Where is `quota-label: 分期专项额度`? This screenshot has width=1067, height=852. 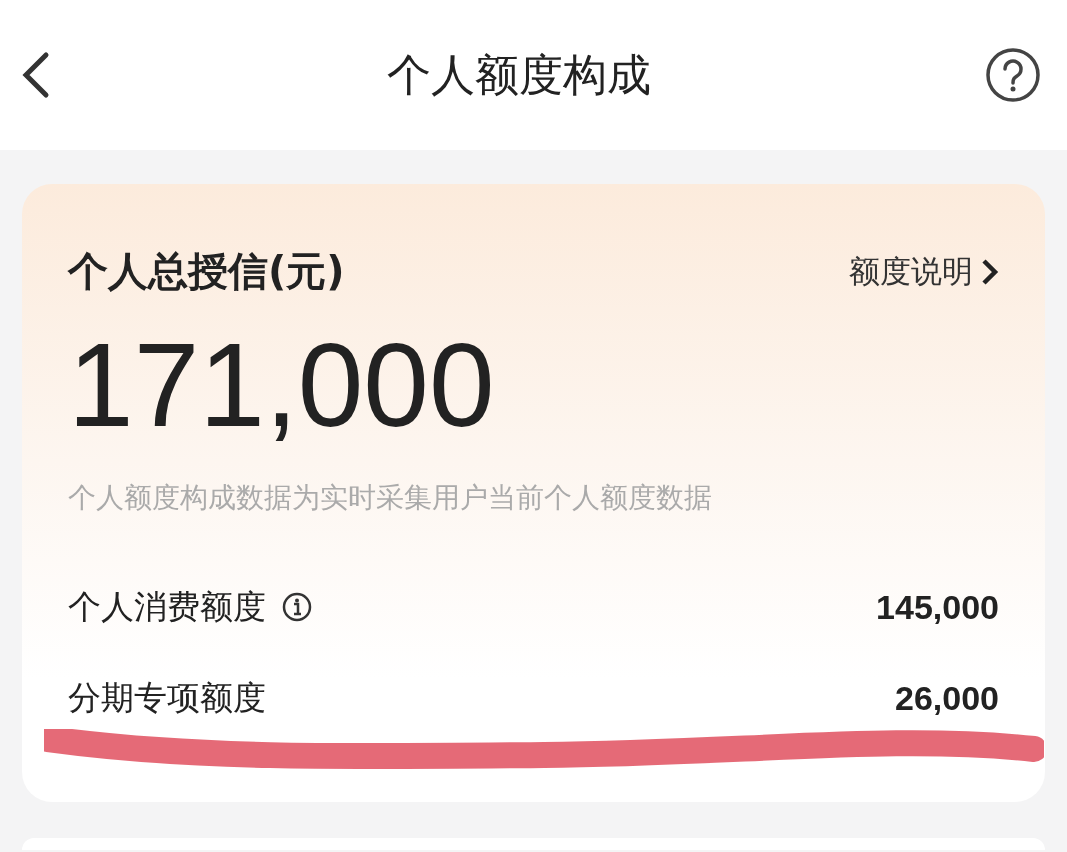
quota-label: 分期专项额度 is located at coordinates (167, 697).